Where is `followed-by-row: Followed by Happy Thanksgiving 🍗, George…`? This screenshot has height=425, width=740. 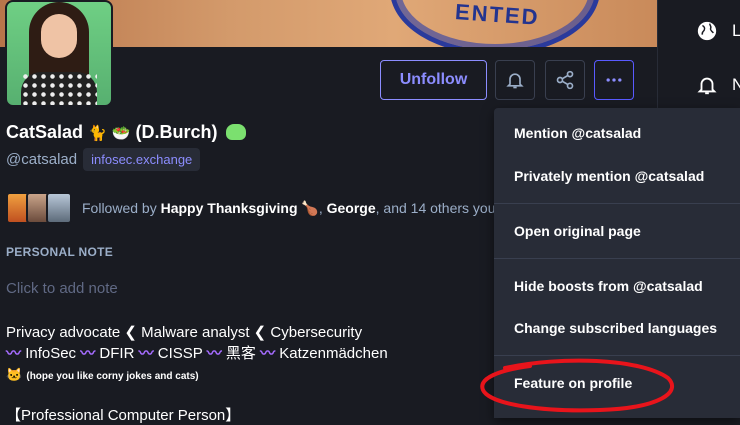 followed-by-row: Followed by Happy Thanksgiving 🍗, George… is located at coordinates (251, 208).